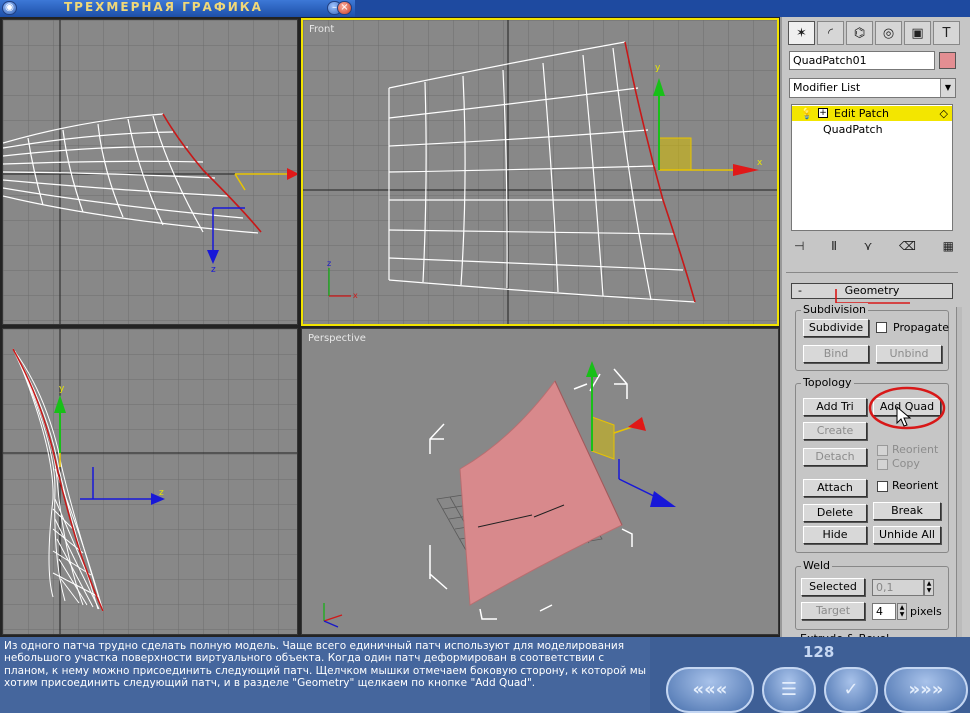 The image size is (970, 713). I want to click on unbind-button: Unbind, so click(909, 354).